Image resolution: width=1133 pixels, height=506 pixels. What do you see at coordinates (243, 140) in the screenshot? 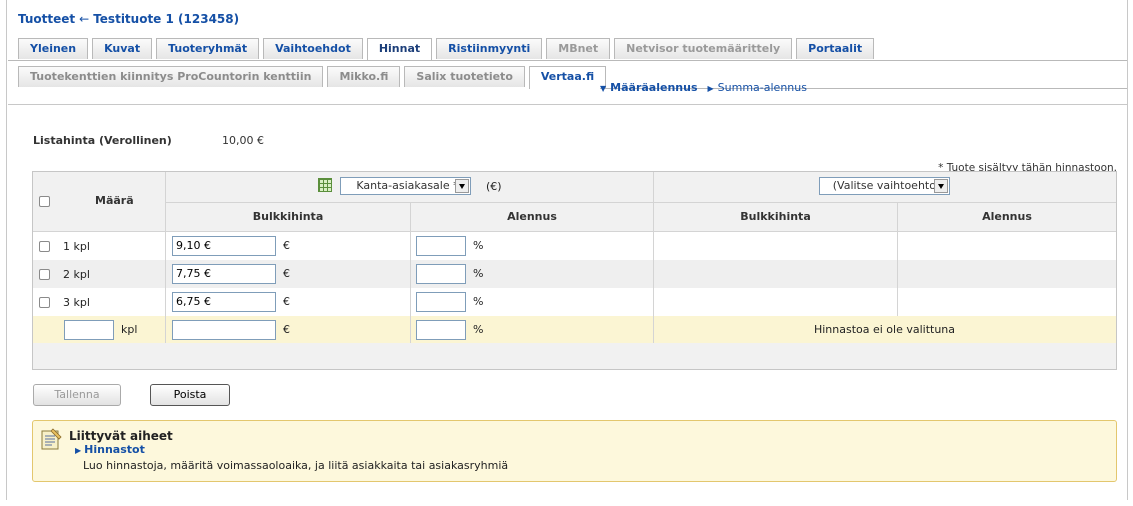
I see `list-price-value: 10,00 €` at bounding box center [243, 140].